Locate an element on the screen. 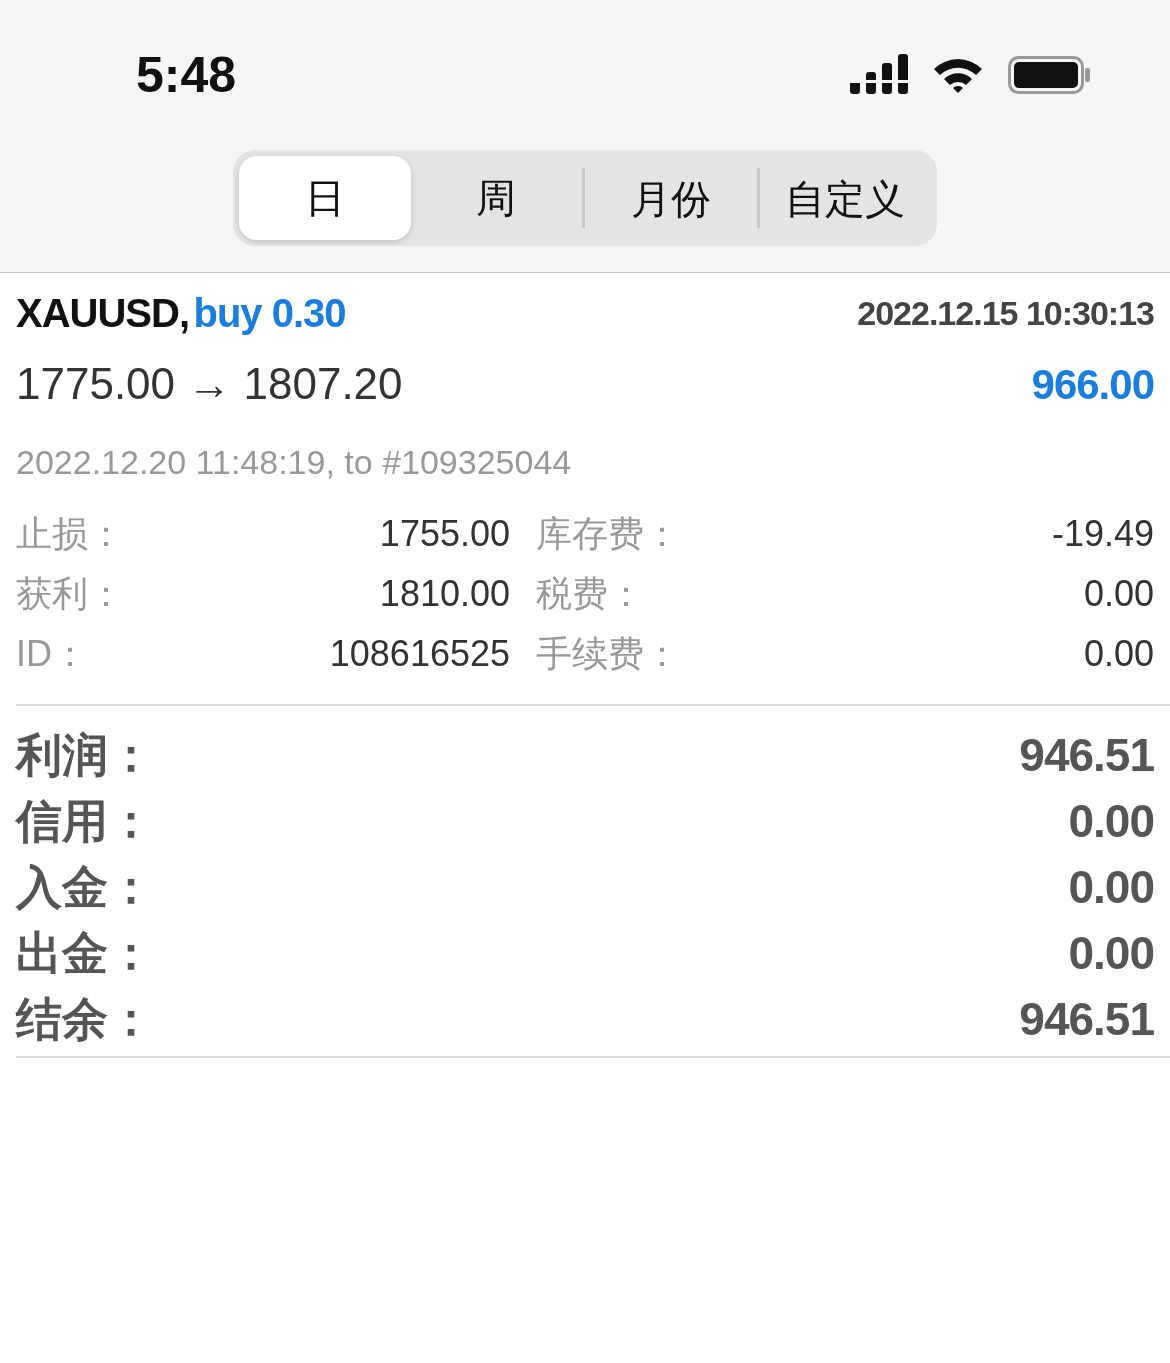  detail-value: 1755.00 is located at coordinates (444, 534).